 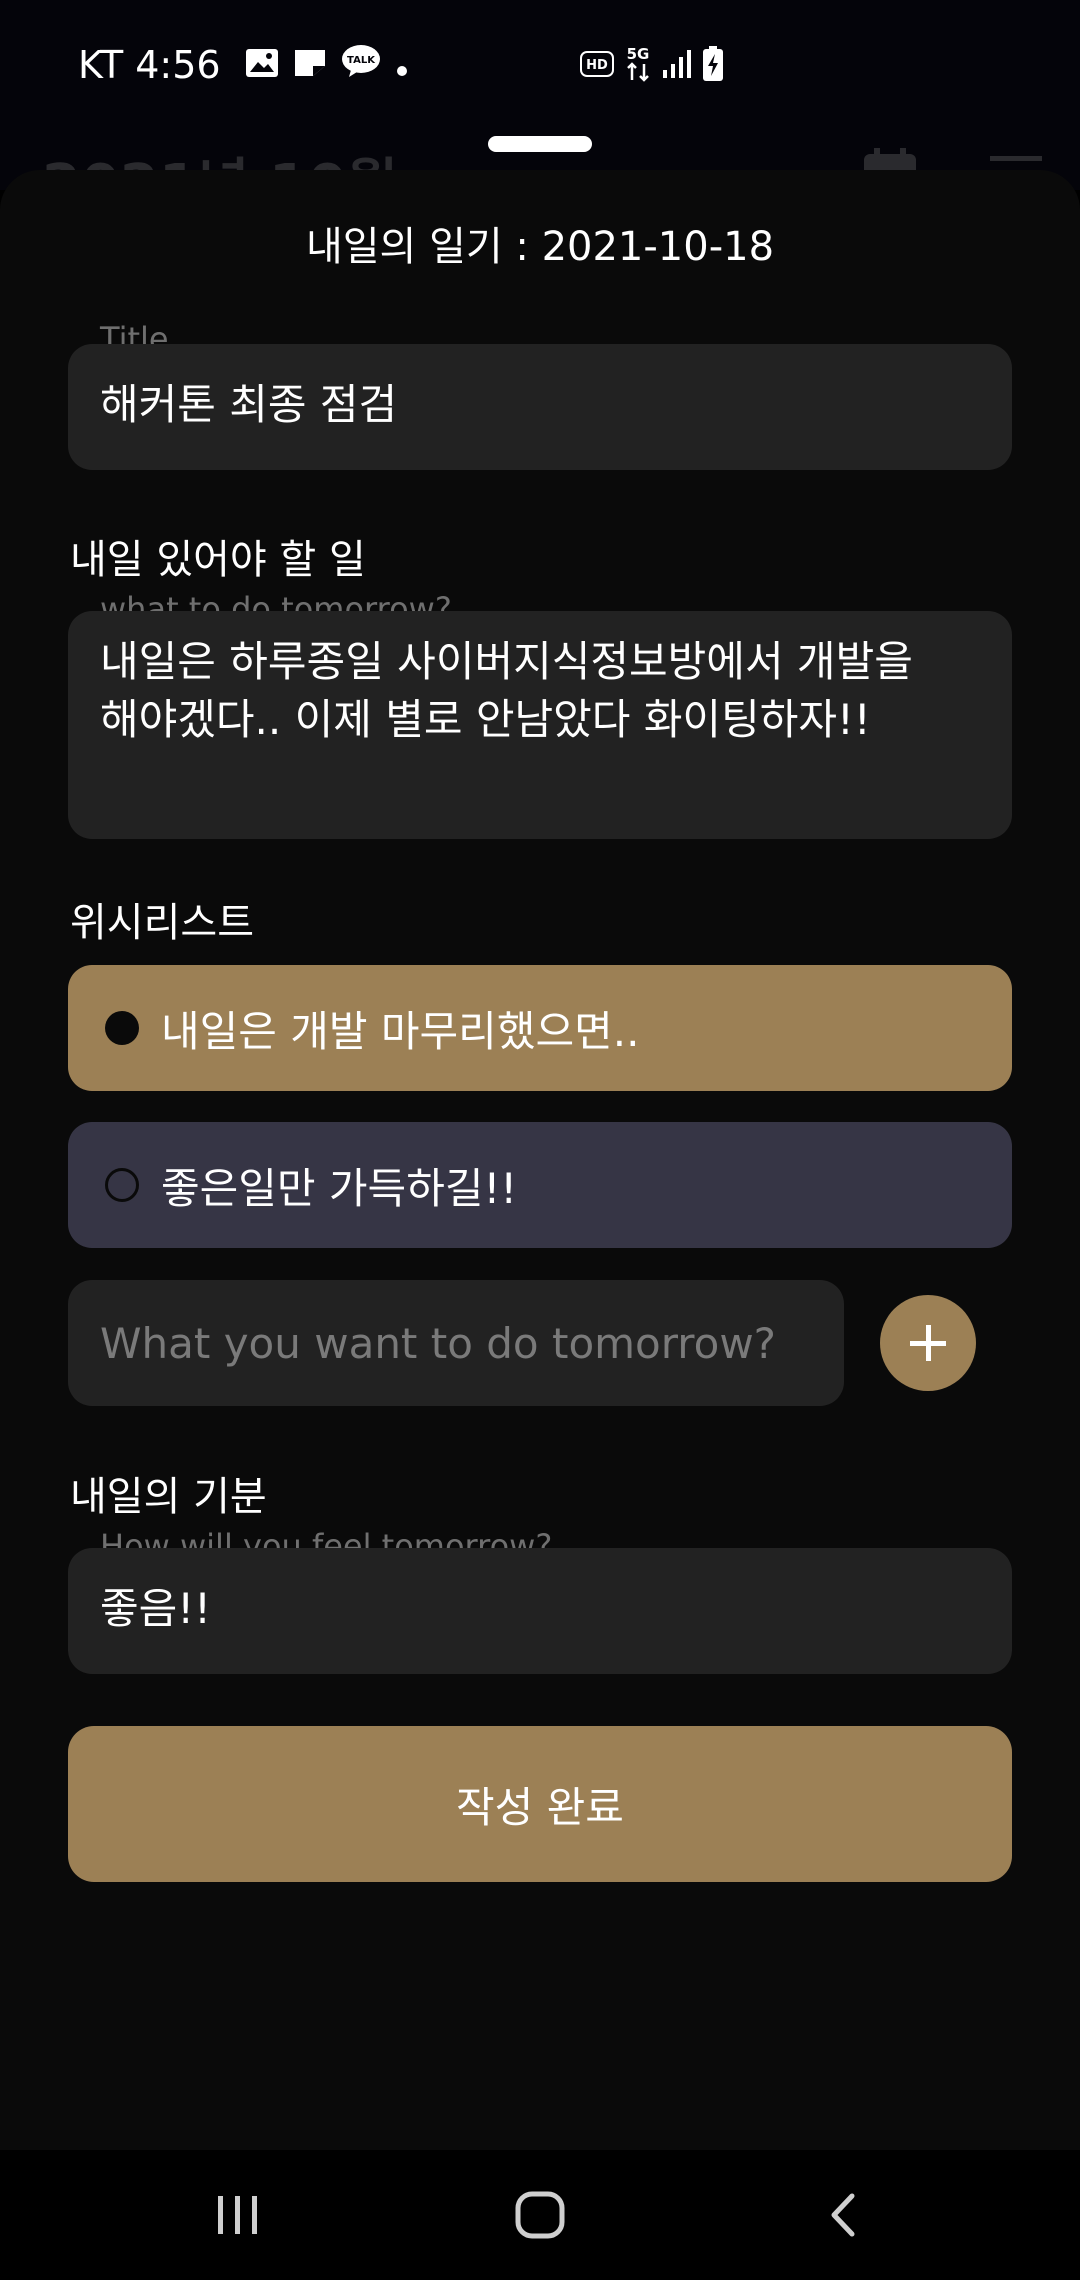 I want to click on status-bar: KT 4:56 TALK HD 5G, so click(x=540, y=65).